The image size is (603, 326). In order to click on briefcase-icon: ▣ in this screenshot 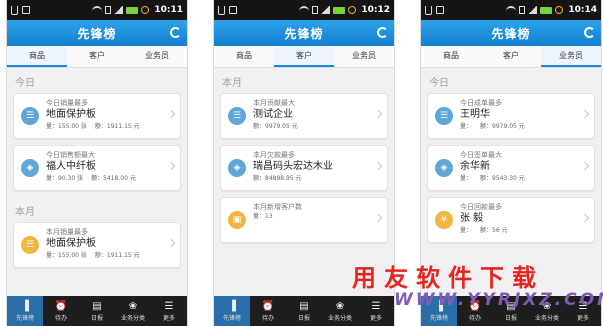, I will do `click(237, 220)`.